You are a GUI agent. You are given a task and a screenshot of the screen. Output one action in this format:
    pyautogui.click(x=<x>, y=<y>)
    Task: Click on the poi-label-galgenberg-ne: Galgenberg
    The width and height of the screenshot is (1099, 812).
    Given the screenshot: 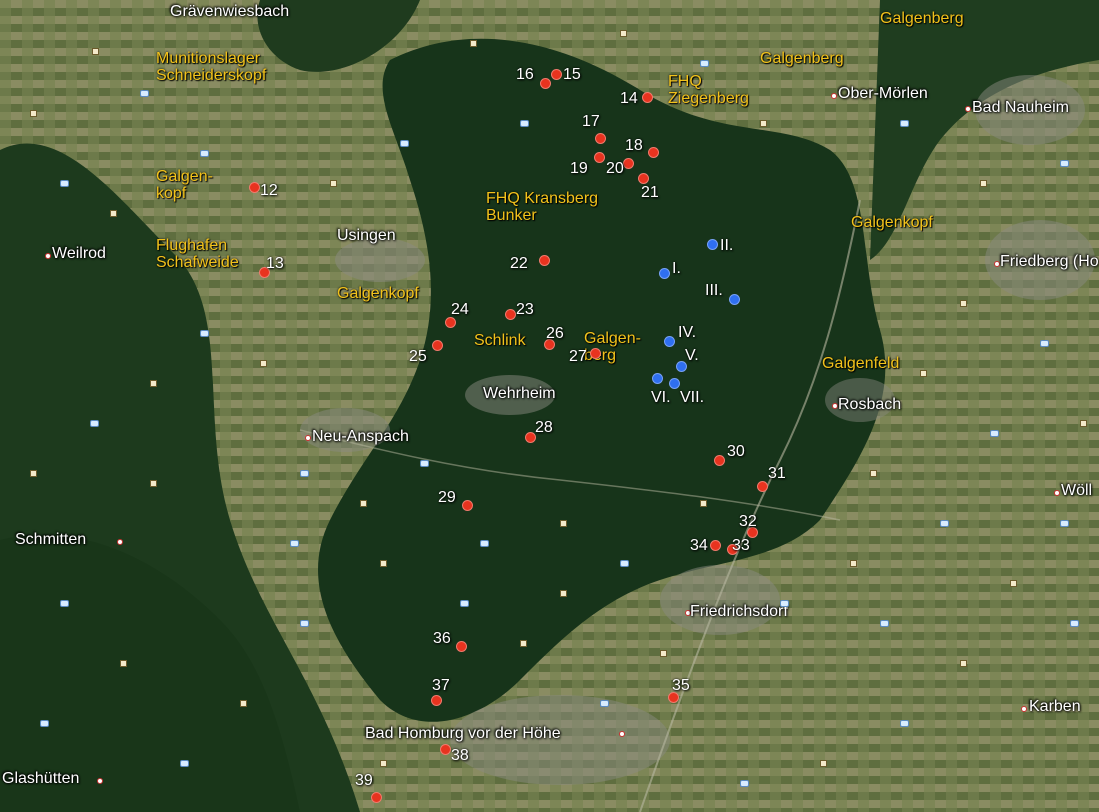 What is the action you would take?
    pyautogui.click(x=922, y=19)
    